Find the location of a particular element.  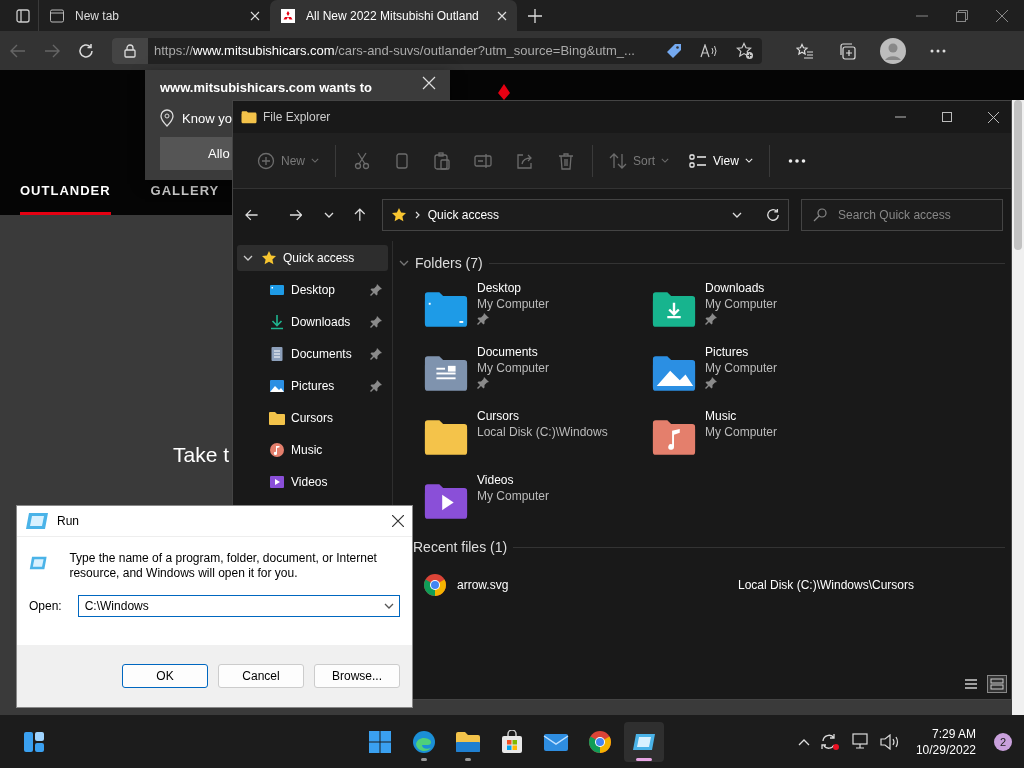

list-view-icon is located at coordinates (698, 160).